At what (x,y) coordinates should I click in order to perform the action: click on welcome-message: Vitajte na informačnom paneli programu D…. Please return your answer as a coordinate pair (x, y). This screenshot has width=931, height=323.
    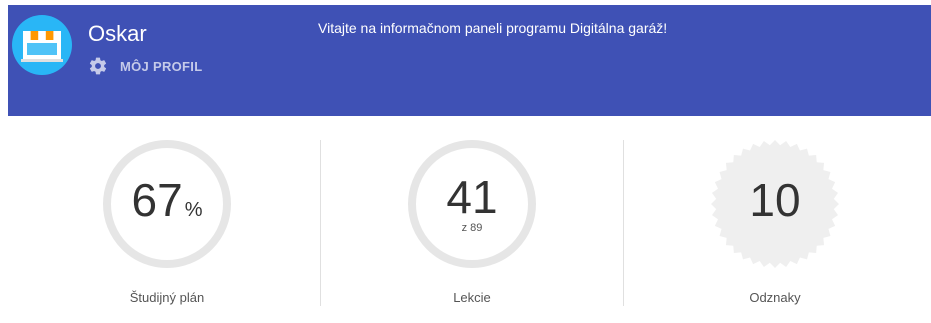
    Looking at the image, I should click on (493, 28).